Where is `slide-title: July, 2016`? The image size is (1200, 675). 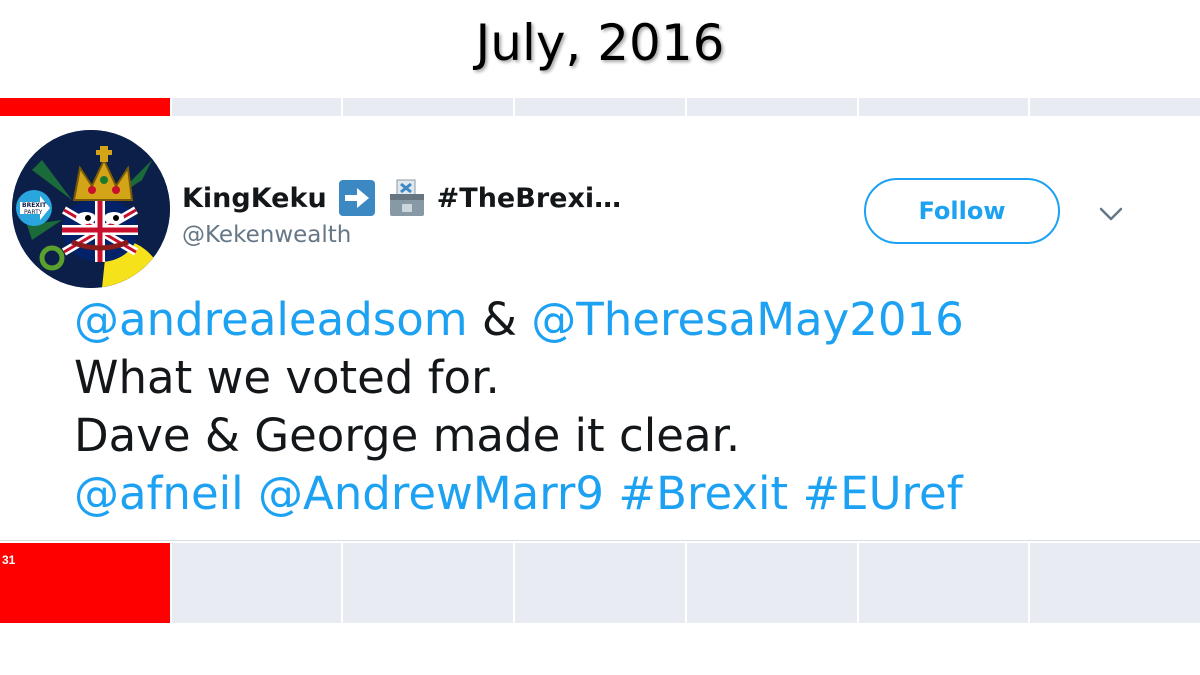 slide-title: July, 2016 is located at coordinates (600, 43).